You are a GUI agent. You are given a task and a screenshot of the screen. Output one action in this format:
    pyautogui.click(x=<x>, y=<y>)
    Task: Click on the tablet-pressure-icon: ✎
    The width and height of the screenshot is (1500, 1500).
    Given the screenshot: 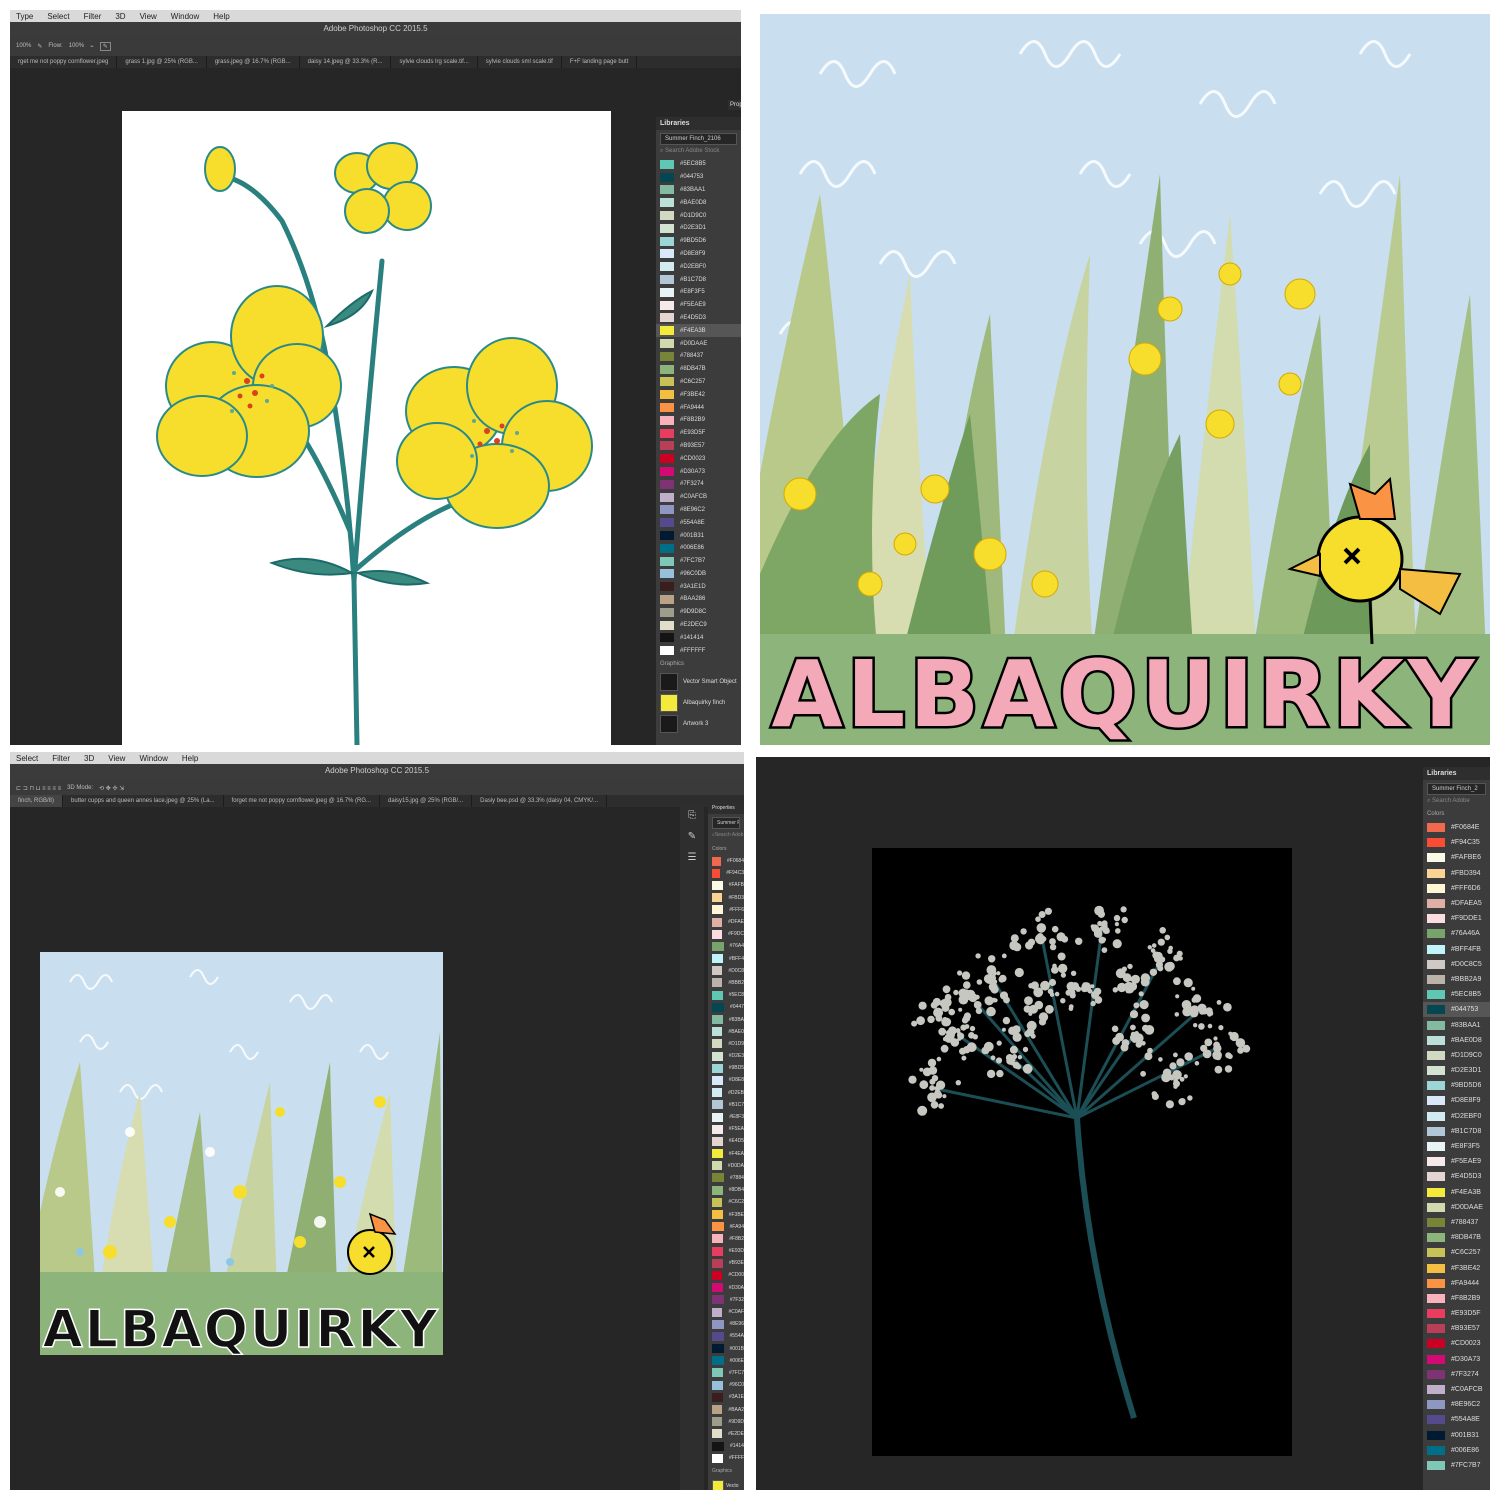 What is the action you would take?
    pyautogui.click(x=105, y=46)
    